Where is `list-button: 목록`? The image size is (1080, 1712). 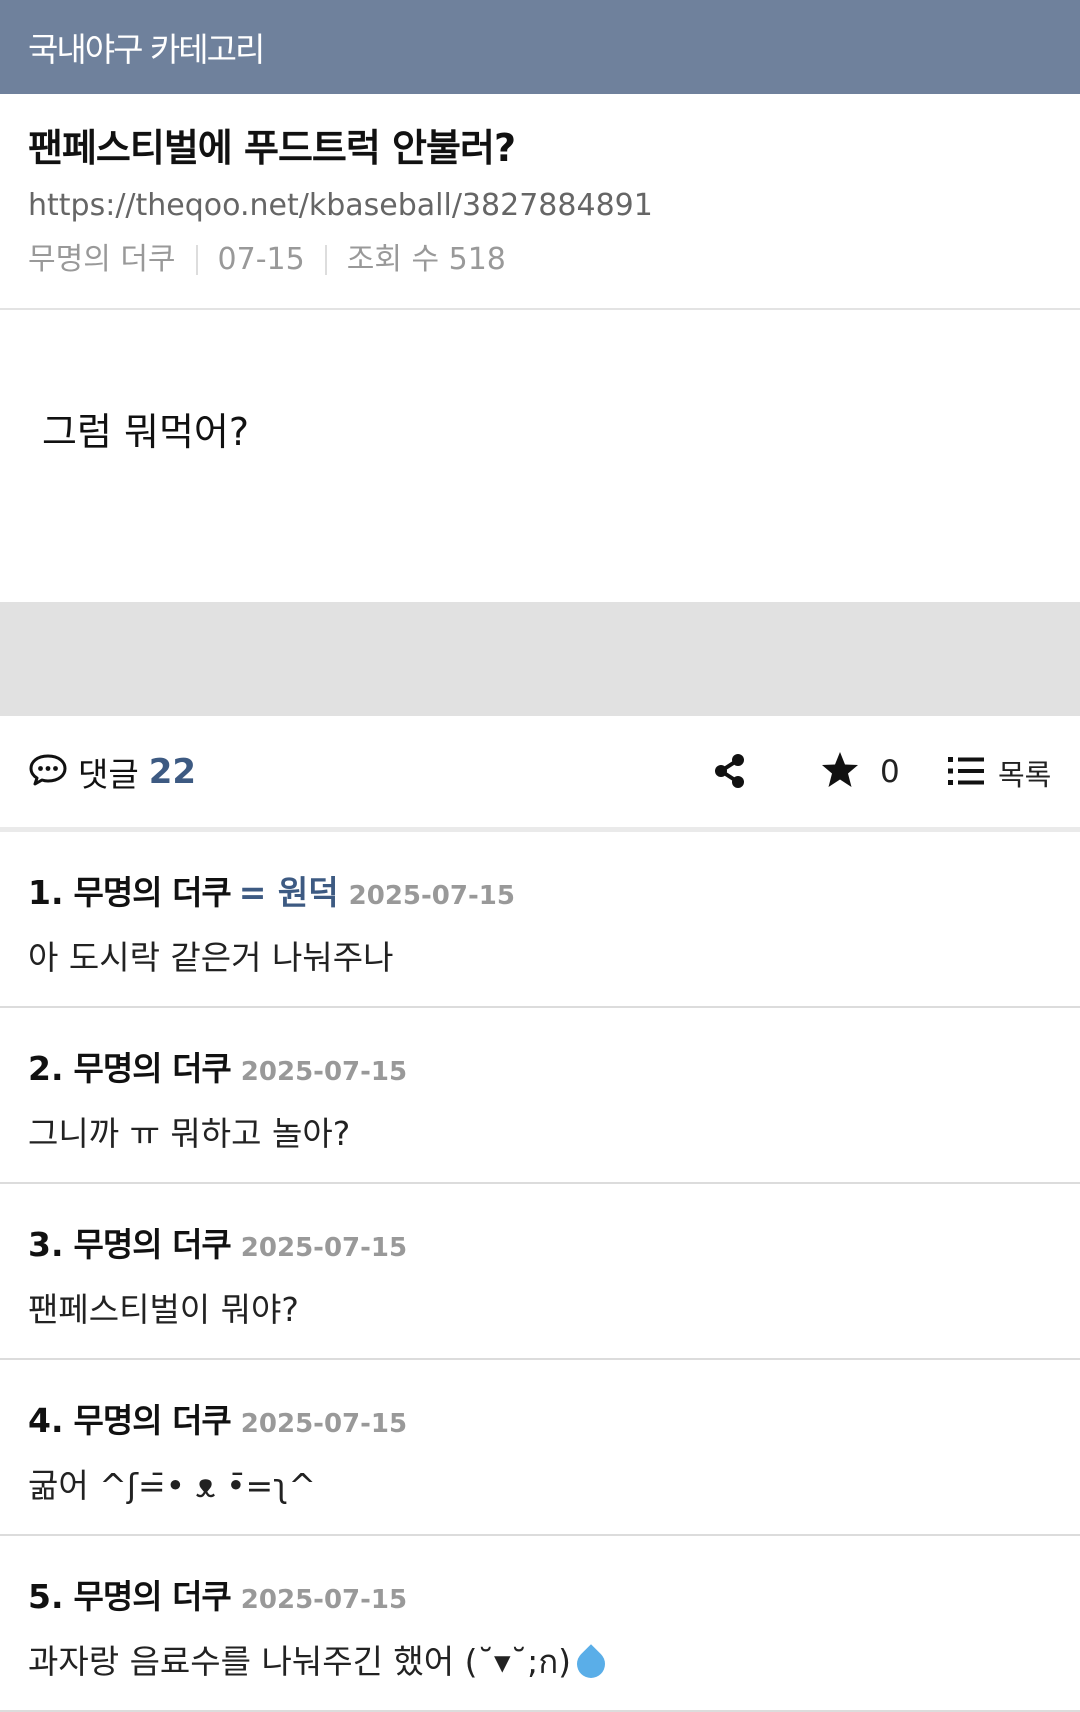
list-button: 목록 is located at coordinates (999, 773).